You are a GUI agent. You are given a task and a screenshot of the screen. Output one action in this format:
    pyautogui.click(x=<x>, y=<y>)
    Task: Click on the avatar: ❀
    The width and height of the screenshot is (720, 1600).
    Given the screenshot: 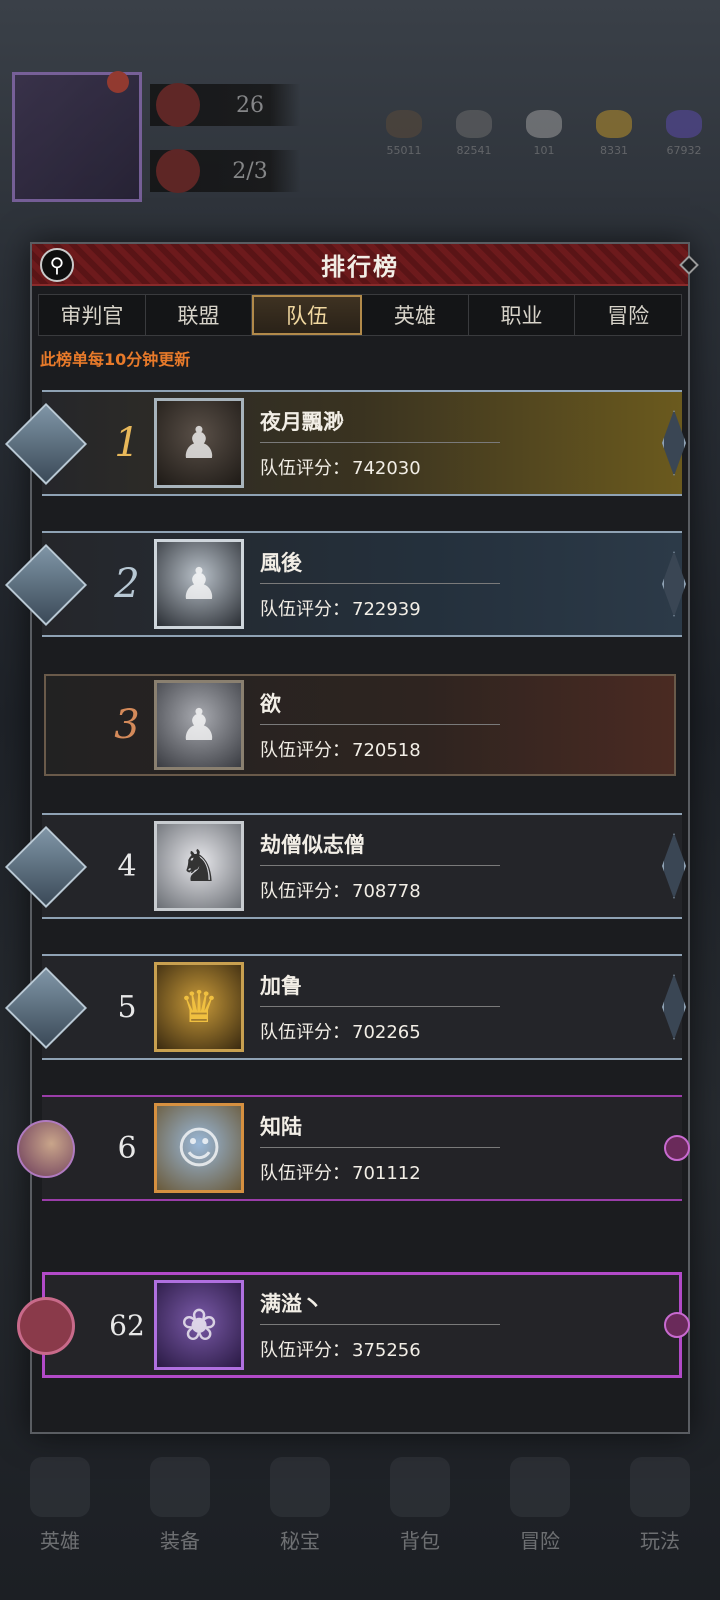 What is the action you would take?
    pyautogui.click(x=199, y=1325)
    